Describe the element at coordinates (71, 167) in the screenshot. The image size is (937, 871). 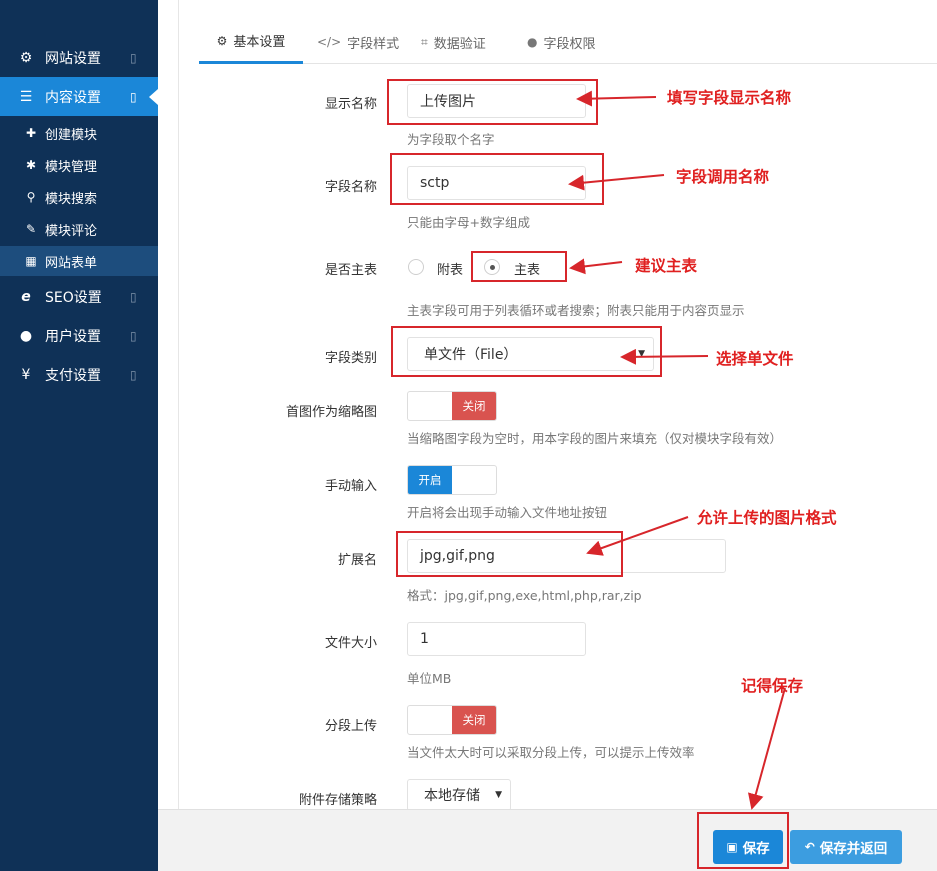
I see `sidebar-subitem-label: 模块管理` at that location.